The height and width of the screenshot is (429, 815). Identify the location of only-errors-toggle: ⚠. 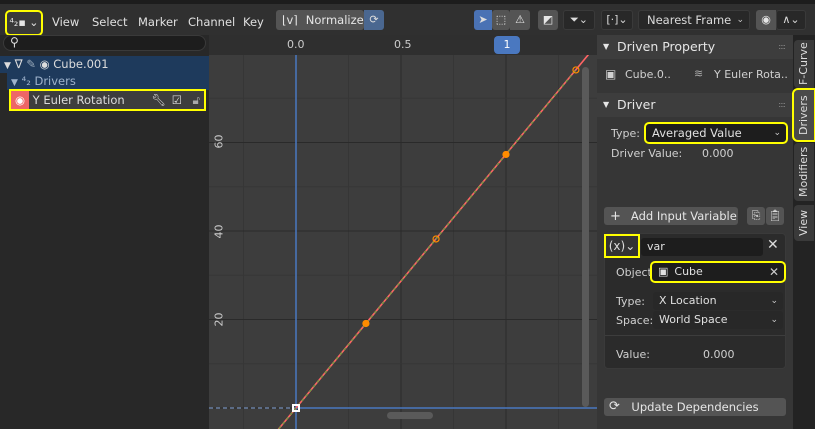
(520, 20).